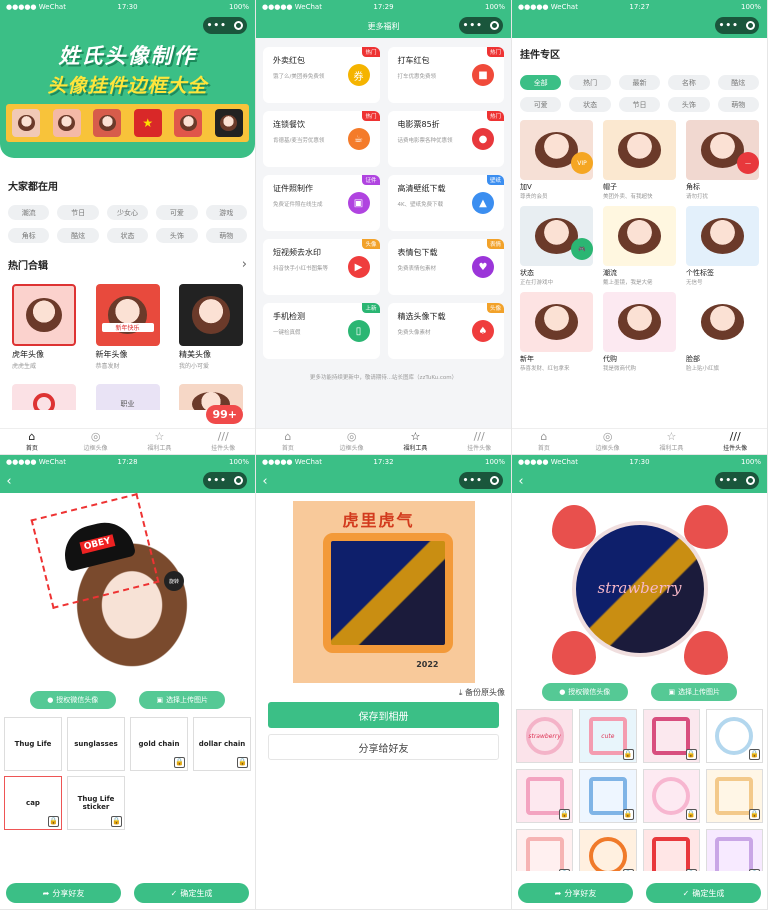 This screenshot has height=910, width=768. Describe the element at coordinates (96, 803) in the screenshot. I see `sticker-option: Thug Life sticker 🔒` at that location.